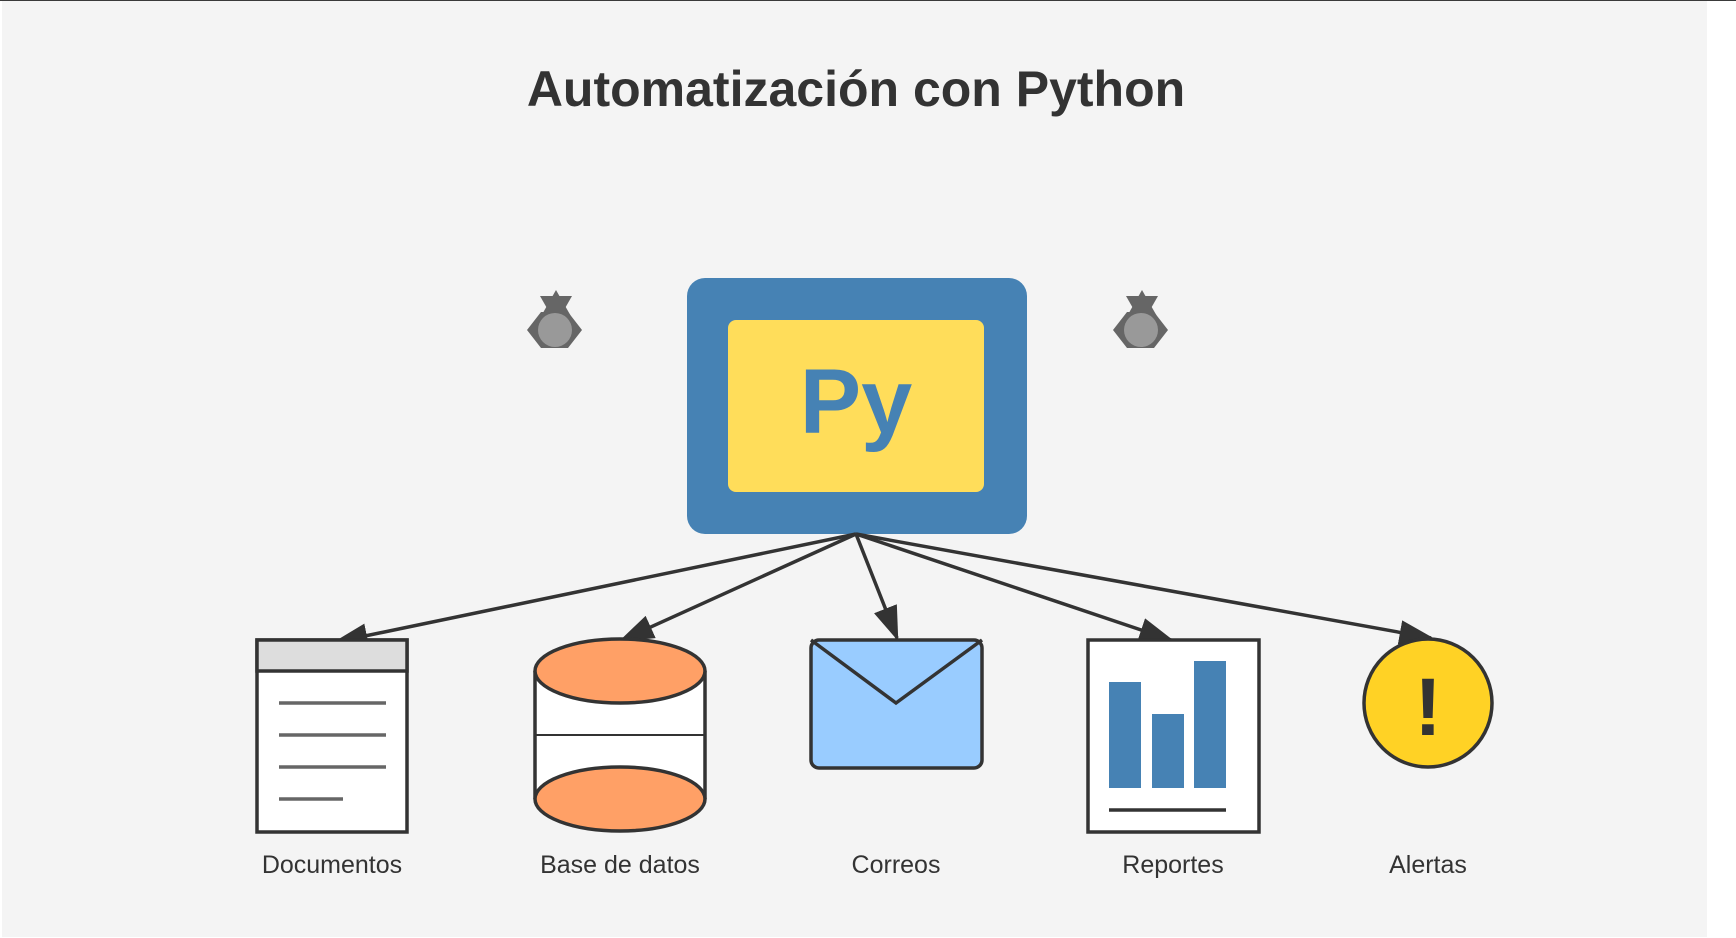 The image size is (1736, 938). What do you see at coordinates (896, 704) in the screenshot?
I see `envelope-icon` at bounding box center [896, 704].